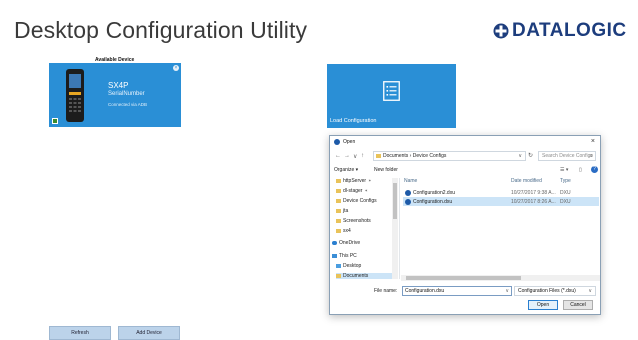  I want to click on nav-item-label: dl-stager, so click(353, 191).